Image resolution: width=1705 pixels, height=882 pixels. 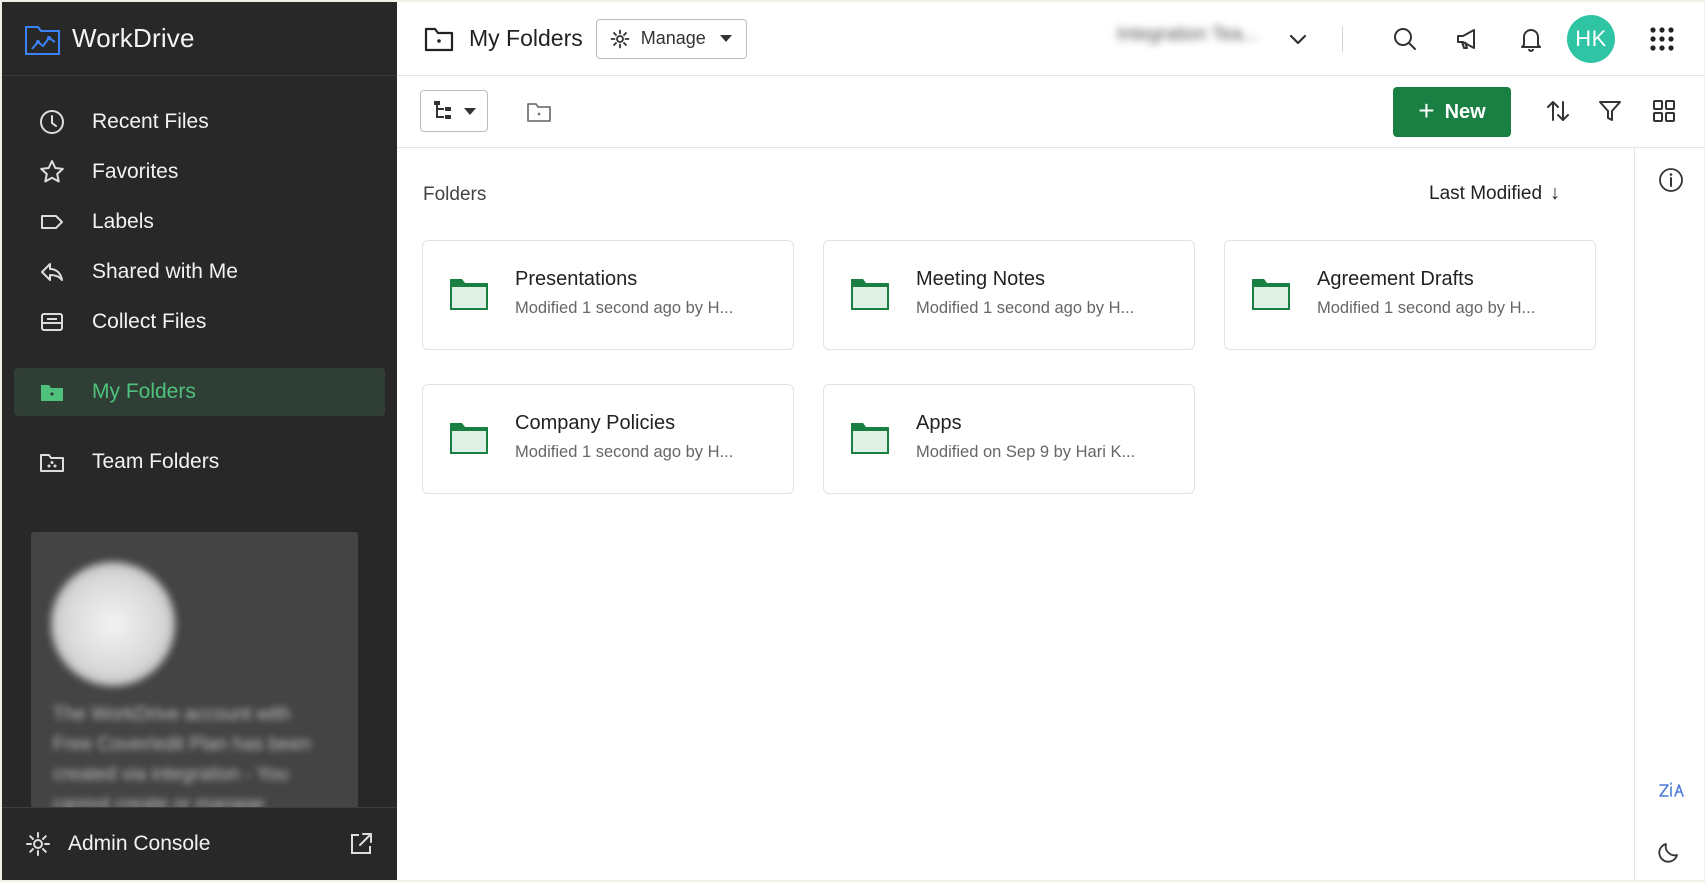 I want to click on search-icon, so click(x=1405, y=39).